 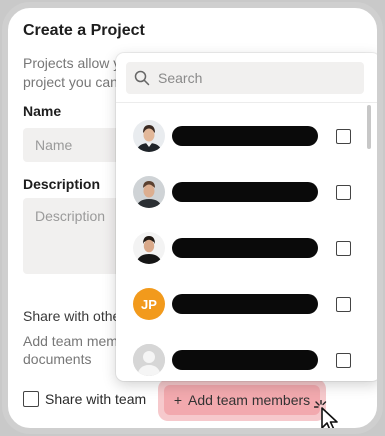 What do you see at coordinates (96, 399) in the screenshot?
I see `share-with-team-label: Share with team` at bounding box center [96, 399].